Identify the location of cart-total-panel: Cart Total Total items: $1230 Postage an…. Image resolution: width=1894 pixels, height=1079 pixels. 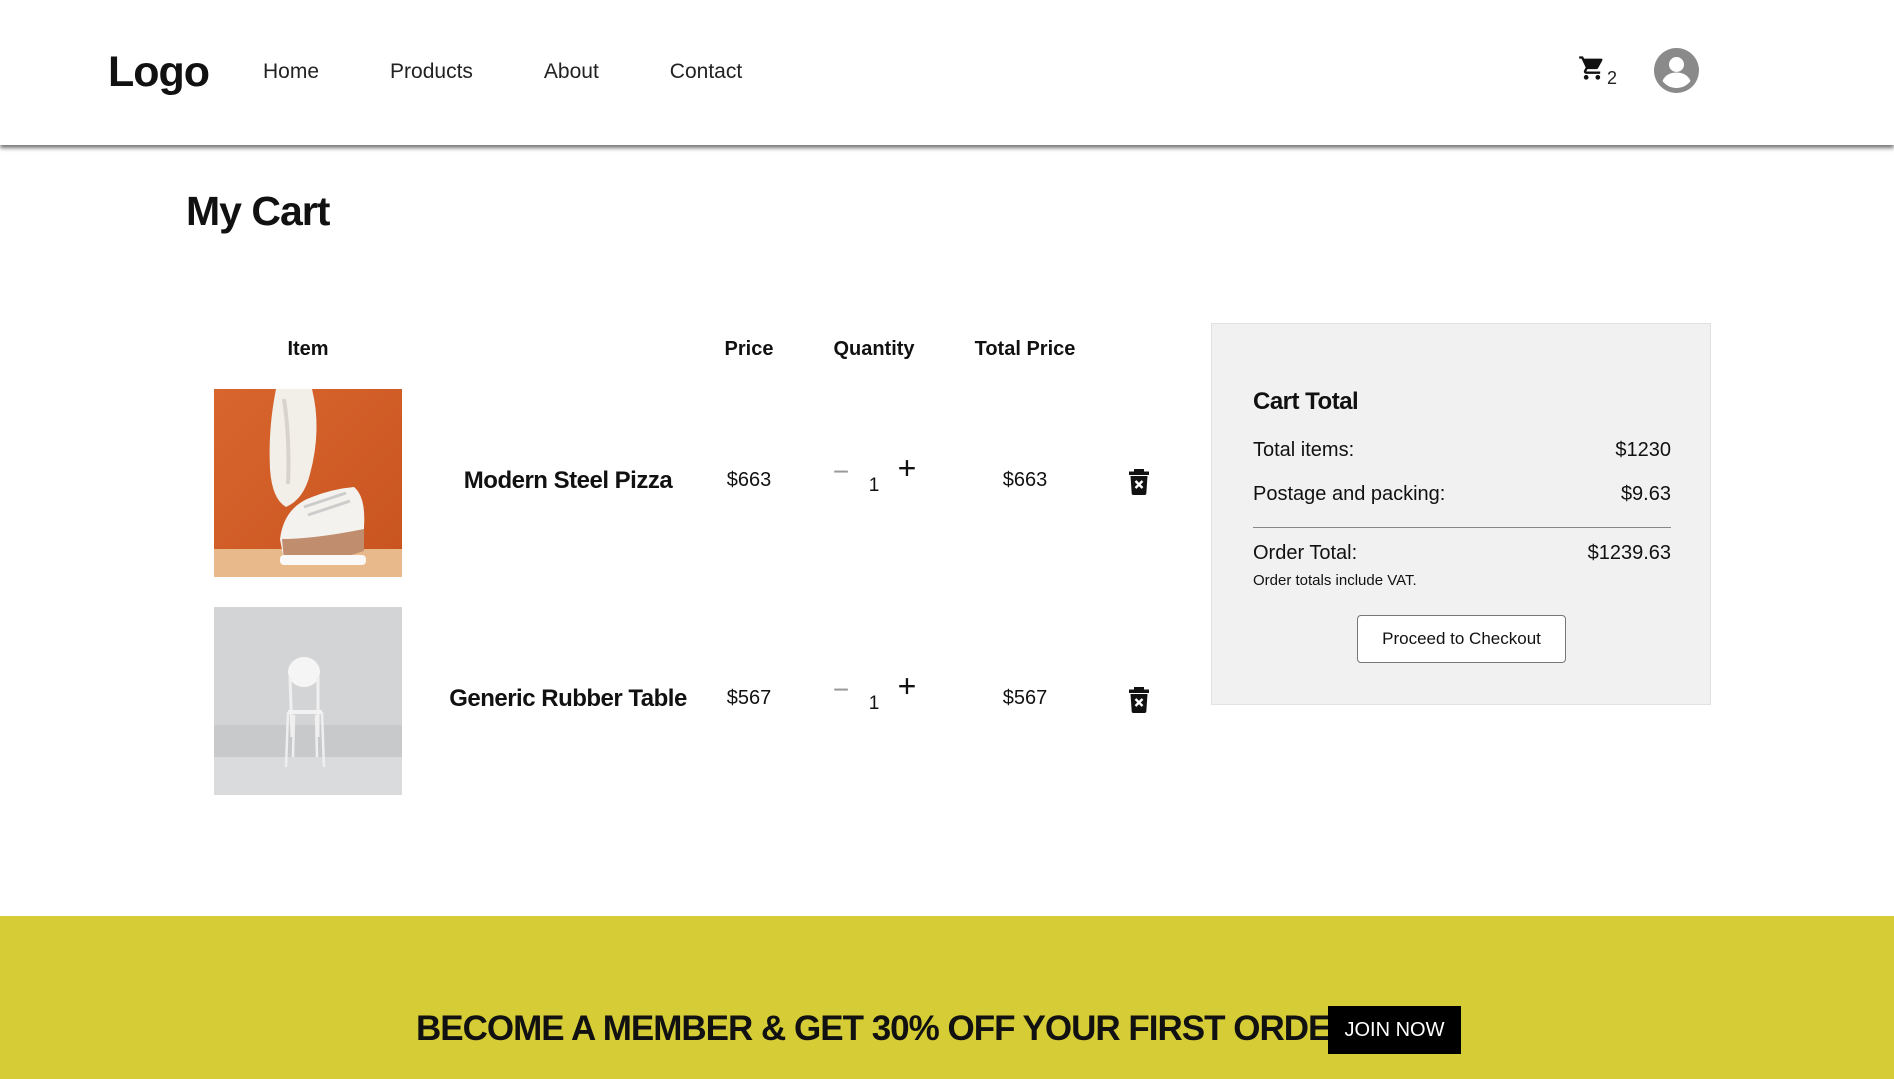
(1461, 514).